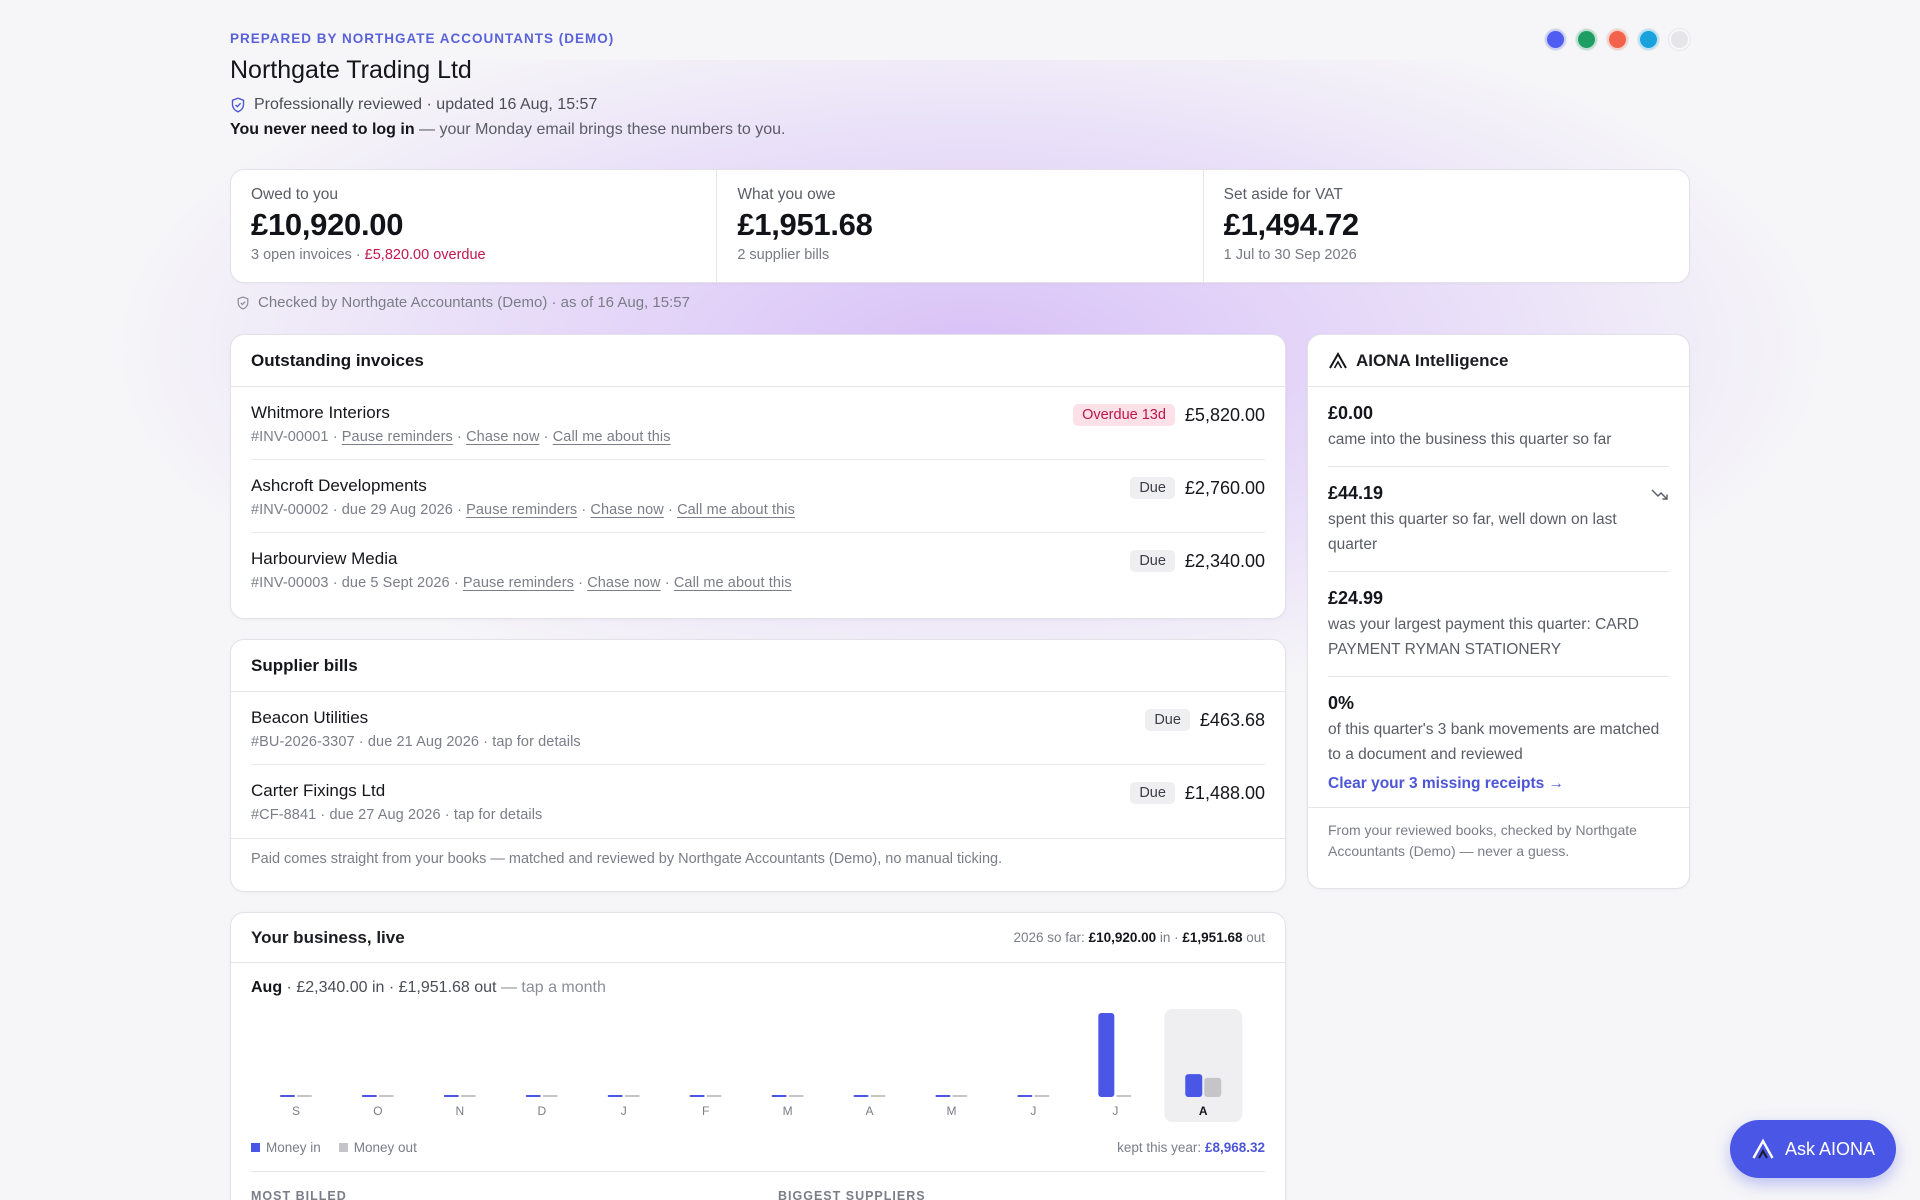  I want to click on year-out-total: £1,951.68, so click(1212, 937).